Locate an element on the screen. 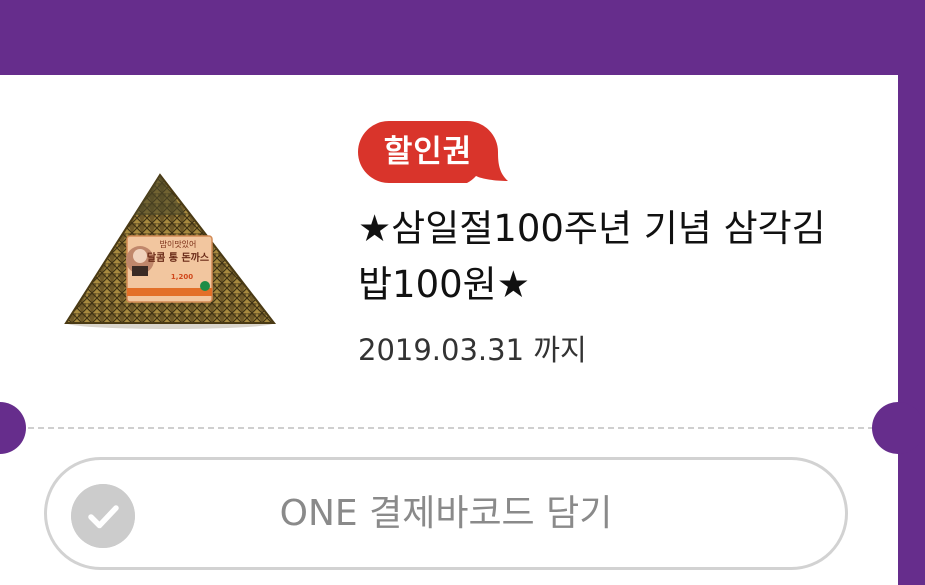  package-label-text: 달콤 통 돈까스 is located at coordinates (178, 257).